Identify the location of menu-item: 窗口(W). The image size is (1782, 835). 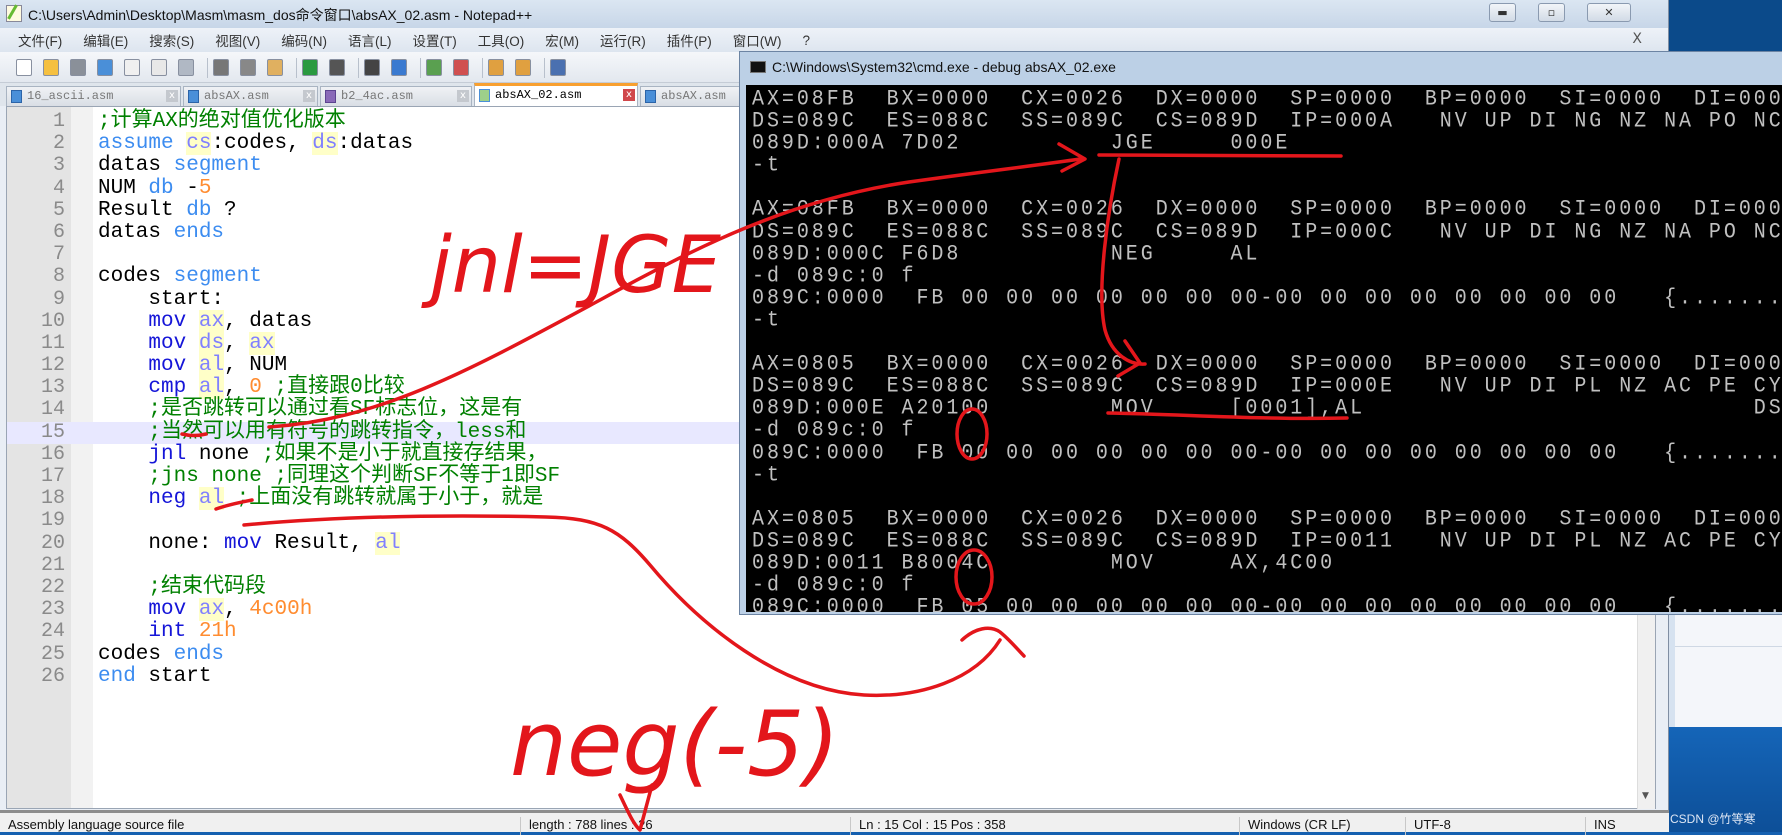
(757, 40).